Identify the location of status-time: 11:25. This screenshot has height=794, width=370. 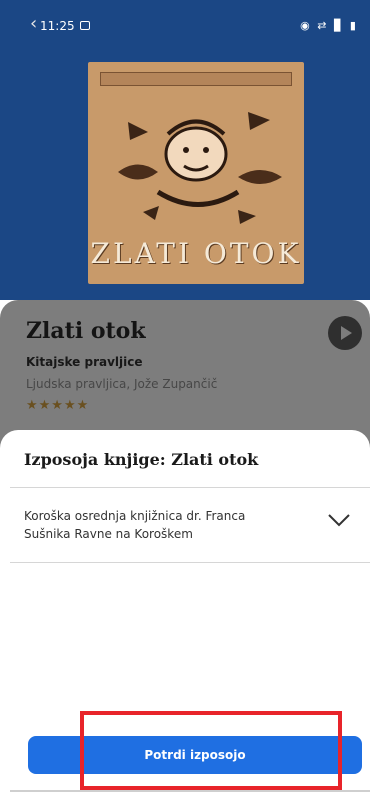
(57, 26).